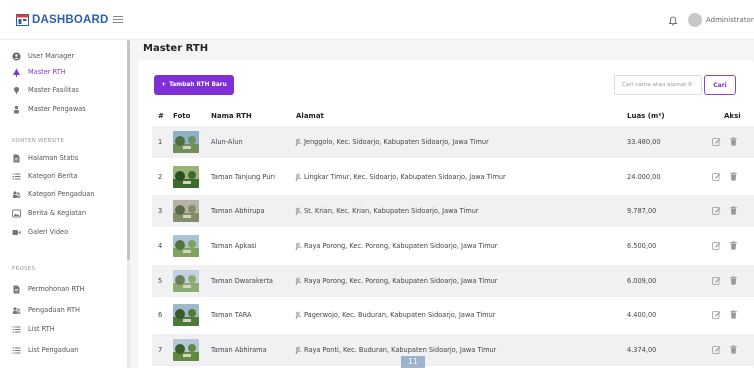 This screenshot has height=368, width=754. I want to click on sidebar-item-label: Kategori Pengaduan, so click(61, 194).